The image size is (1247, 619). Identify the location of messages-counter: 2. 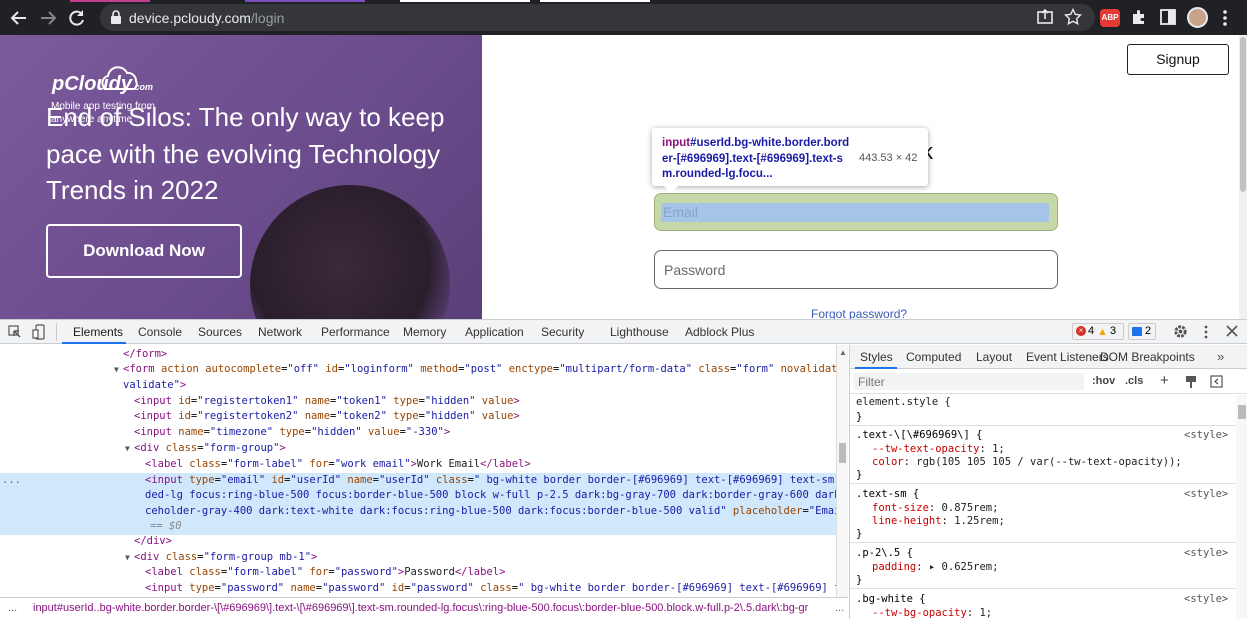
(1142, 331).